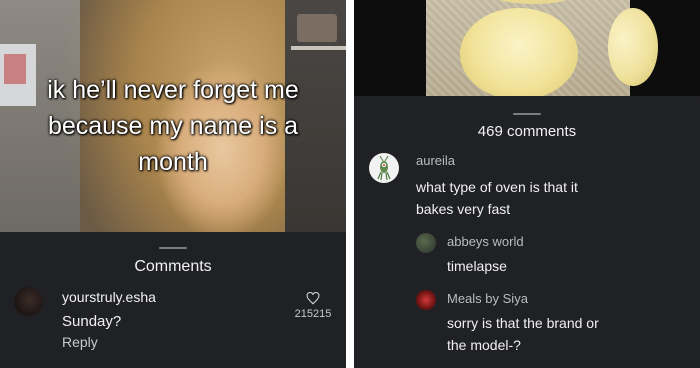  I want to click on comments-title: Comments, so click(173, 266).